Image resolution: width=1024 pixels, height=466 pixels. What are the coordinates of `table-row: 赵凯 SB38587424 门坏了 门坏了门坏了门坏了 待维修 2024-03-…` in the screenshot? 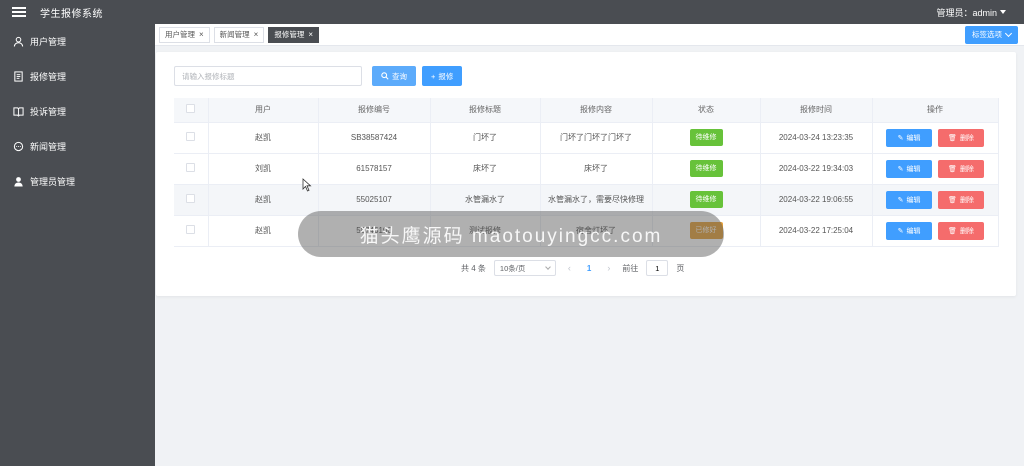 It's located at (586, 138).